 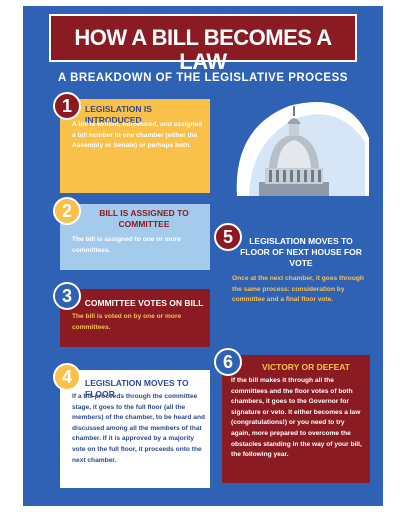 What do you see at coordinates (67, 377) in the screenshot?
I see `step-4-number: 4` at bounding box center [67, 377].